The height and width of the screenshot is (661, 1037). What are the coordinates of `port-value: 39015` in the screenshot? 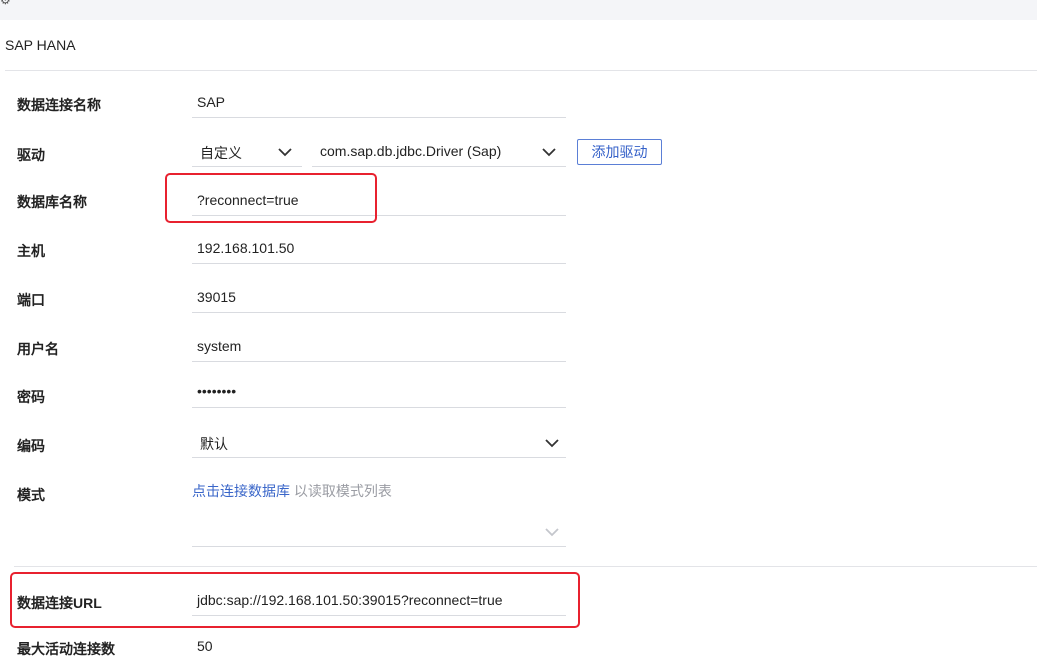 It's located at (216, 297).